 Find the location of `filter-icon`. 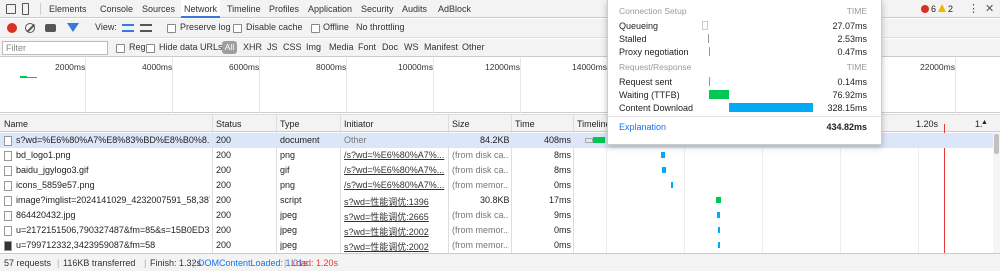

filter-icon is located at coordinates (73, 27).